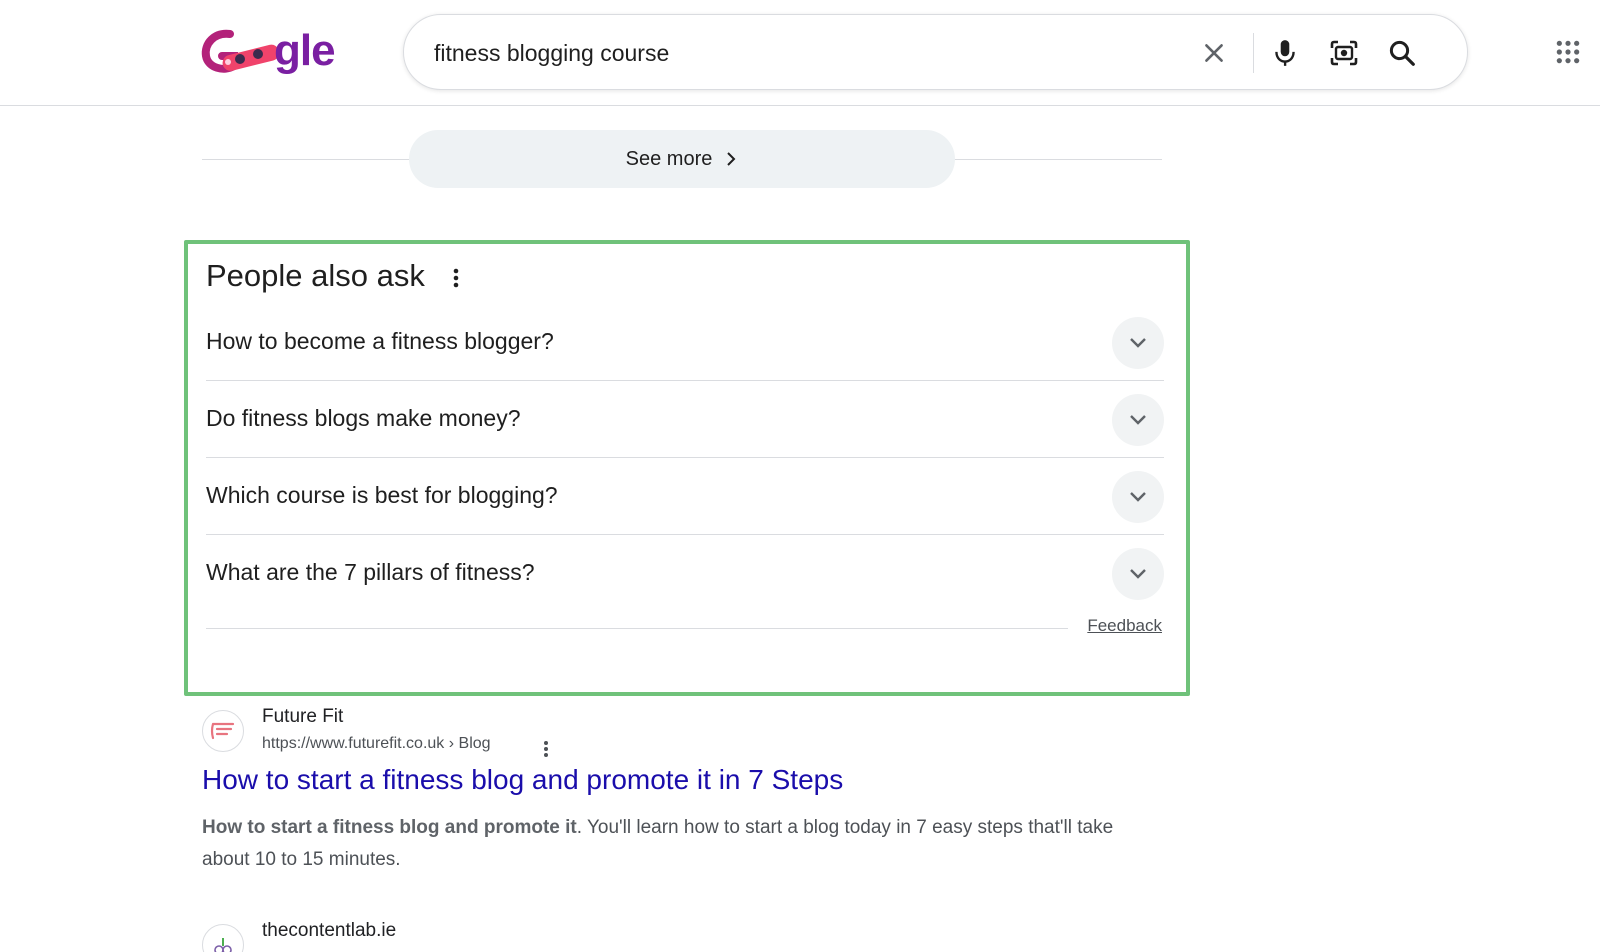 The image size is (1600, 952). What do you see at coordinates (382, 495) in the screenshot?
I see `paa-question-text: Which course is best for blogging?` at bounding box center [382, 495].